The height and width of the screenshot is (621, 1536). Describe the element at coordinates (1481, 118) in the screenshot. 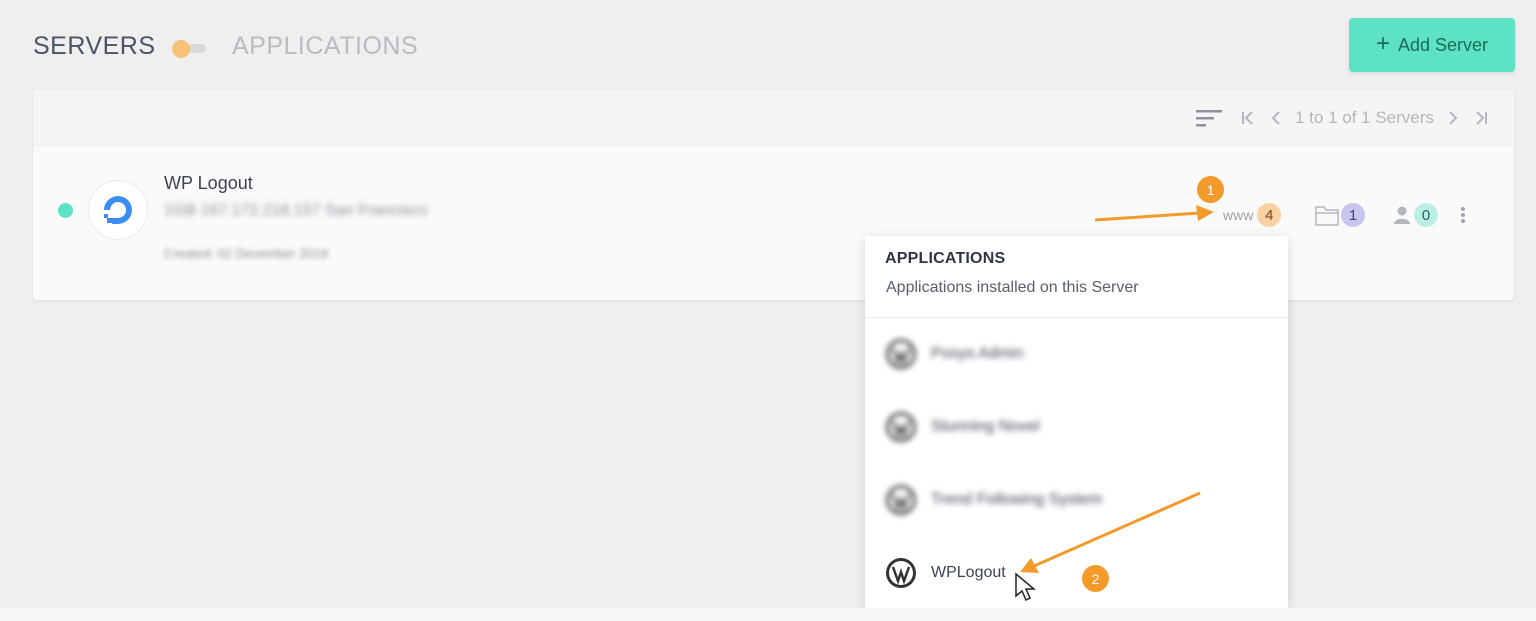

I see `last-page-icon` at that location.